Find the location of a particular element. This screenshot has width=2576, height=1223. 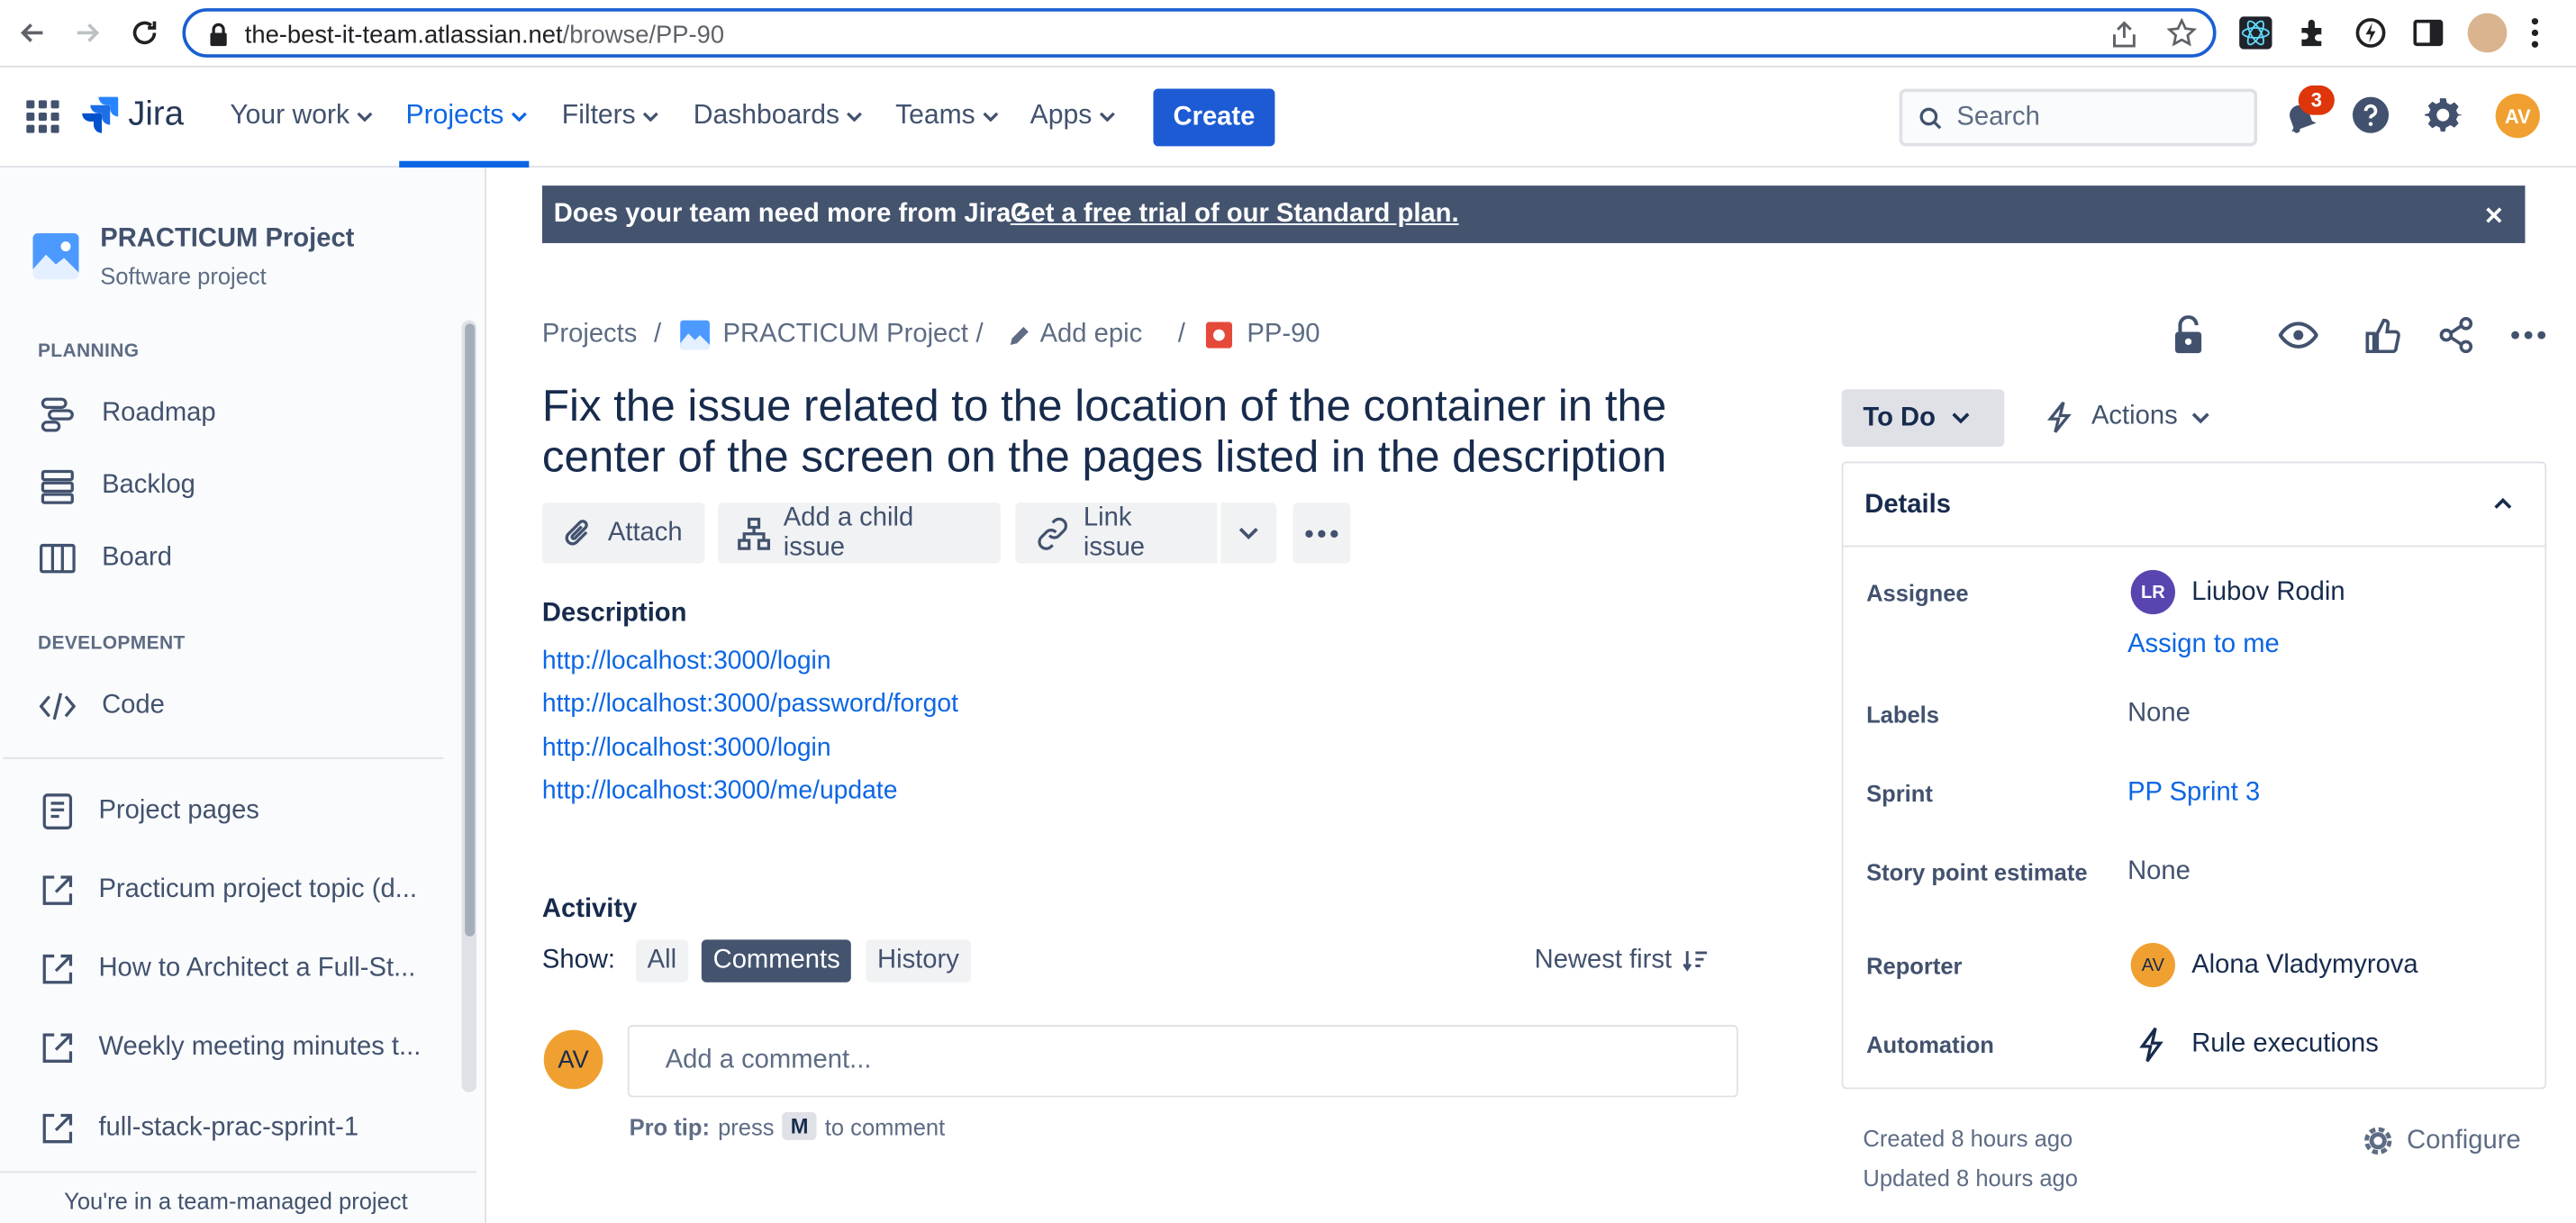

link-issue-button: Link issue is located at coordinates (1116, 533).